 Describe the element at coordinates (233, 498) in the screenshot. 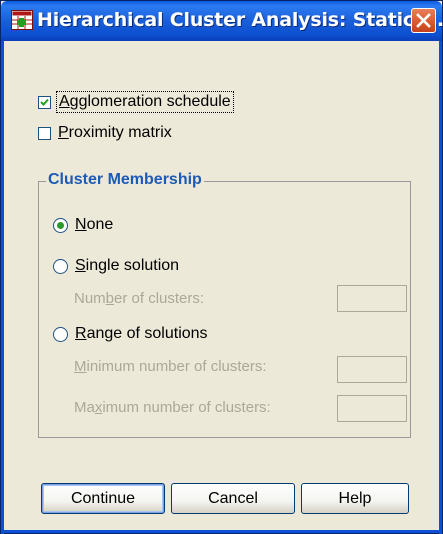

I see `cancel-button: Cancel` at that location.